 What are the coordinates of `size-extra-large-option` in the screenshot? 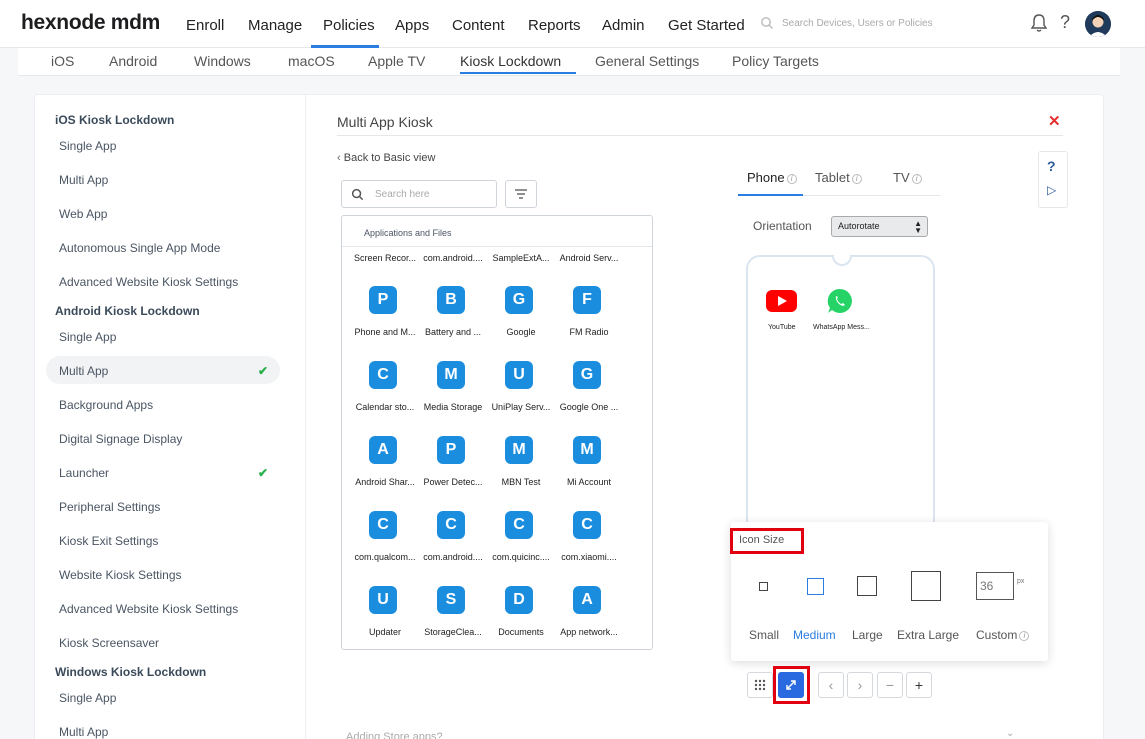 It's located at (926, 586).